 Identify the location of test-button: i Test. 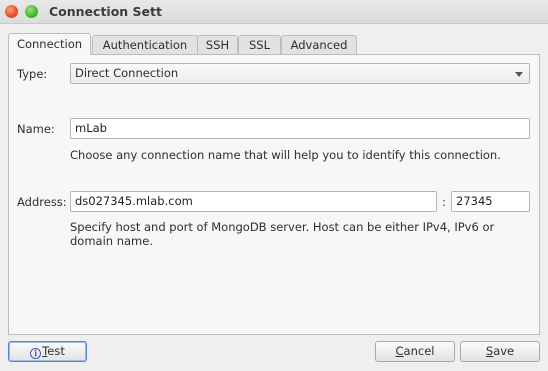
(47, 351).